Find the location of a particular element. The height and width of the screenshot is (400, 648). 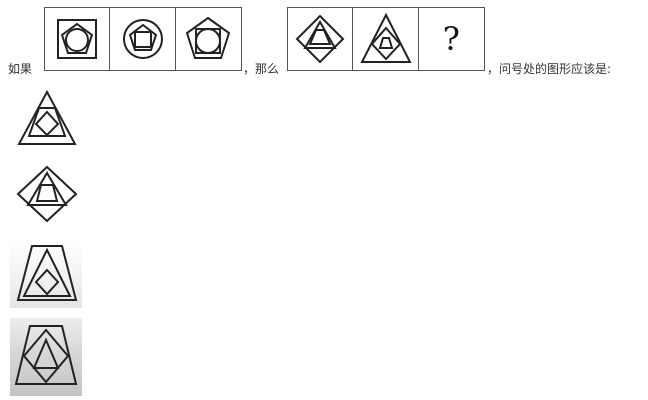

square-pentagon-circle-icon is located at coordinates (77, 39).